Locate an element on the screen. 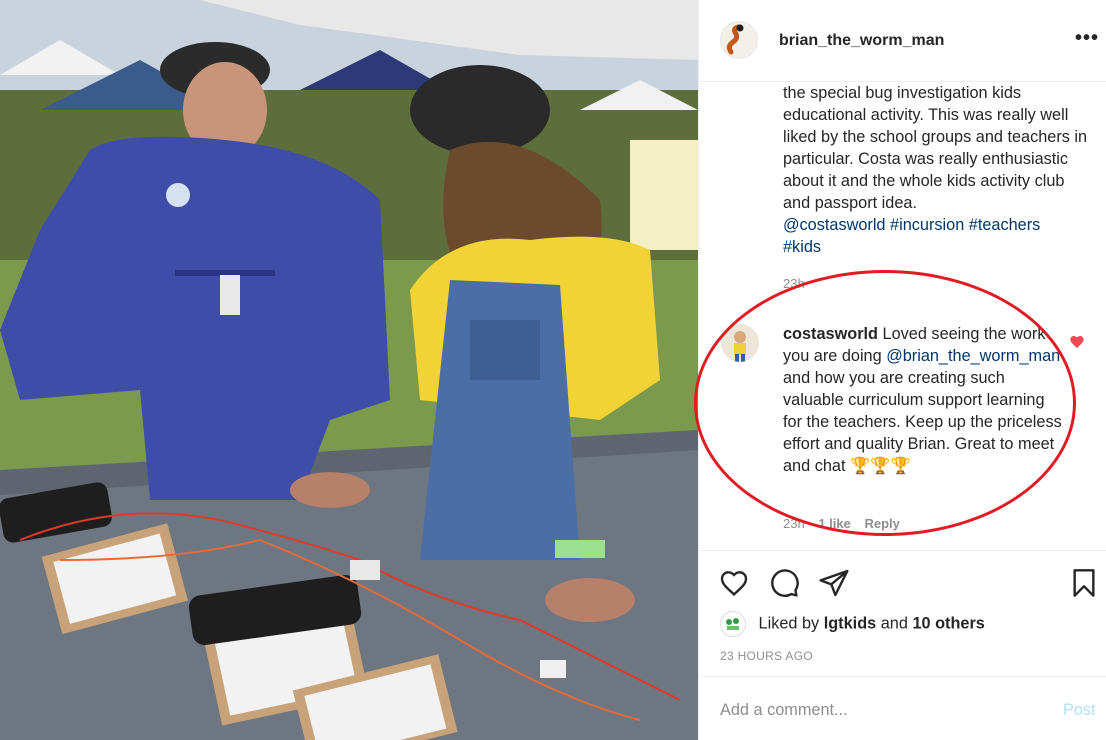  liked-by-others: 10 others is located at coordinates (948, 623).